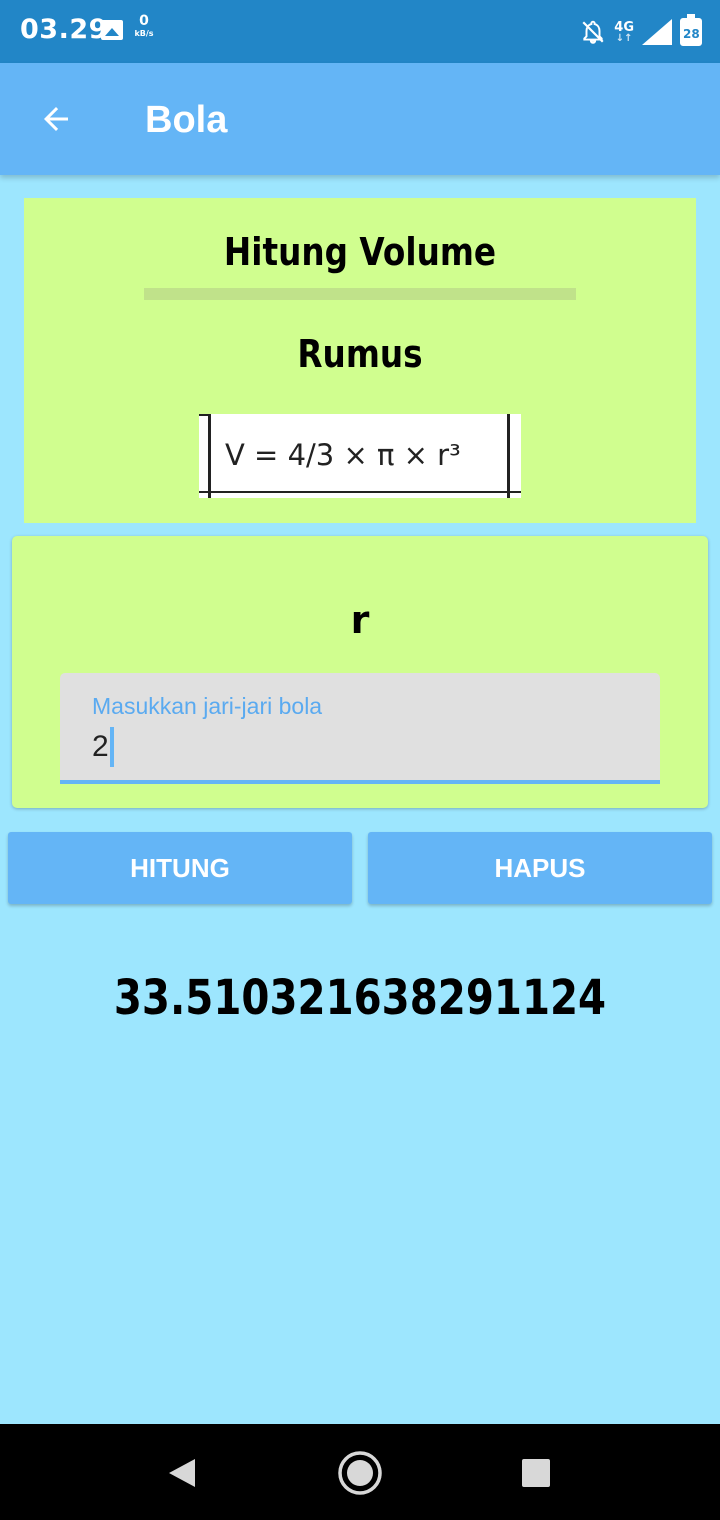 This screenshot has height=1520, width=720. Describe the element at coordinates (360, 119) in the screenshot. I see `app-bar: Bola` at that location.